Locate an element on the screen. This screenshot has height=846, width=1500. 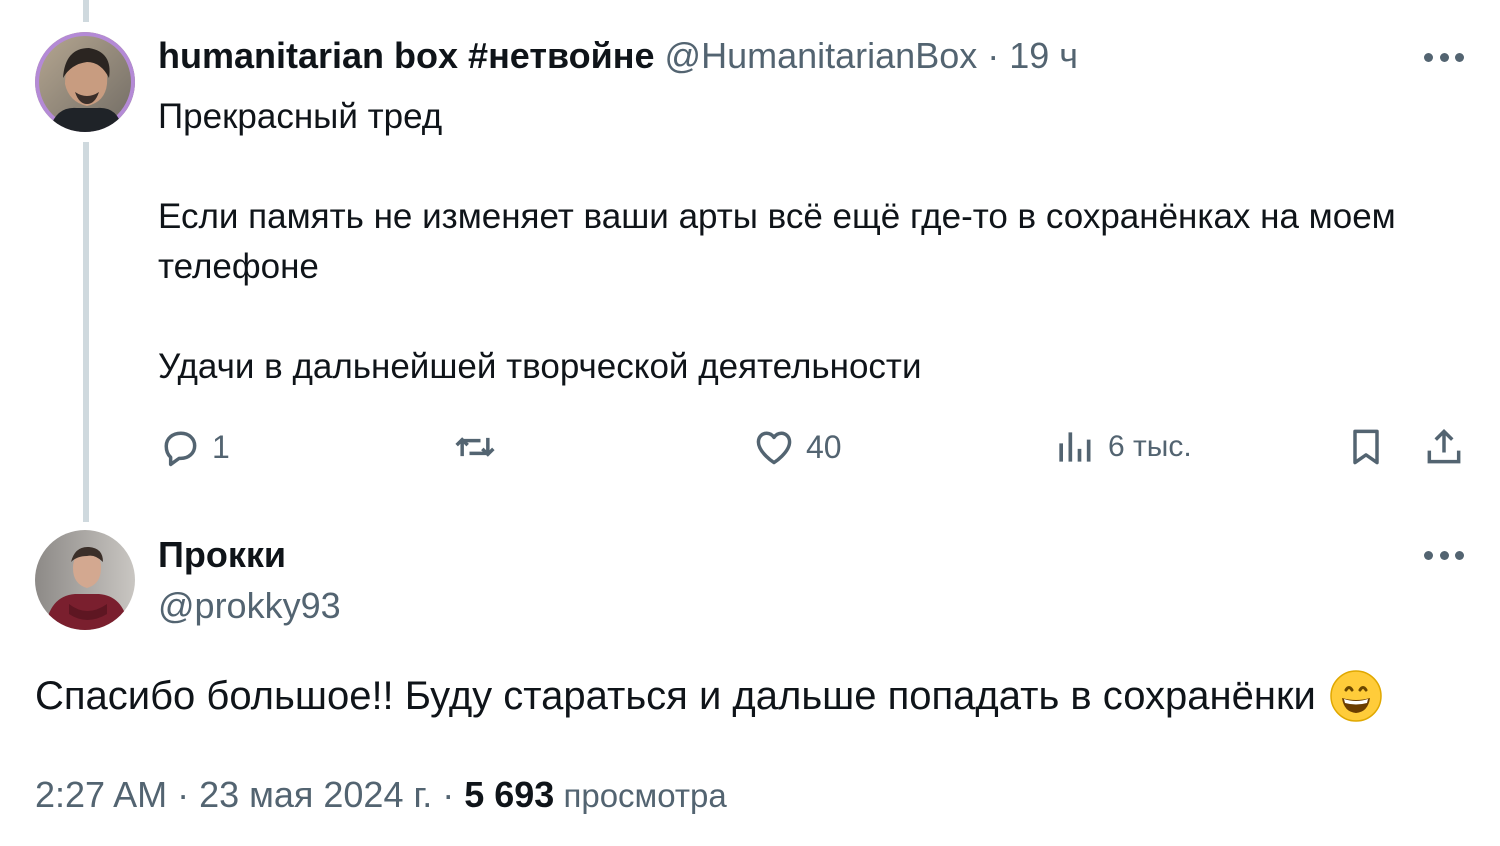
views-label: просмотра is located at coordinates (640, 795).